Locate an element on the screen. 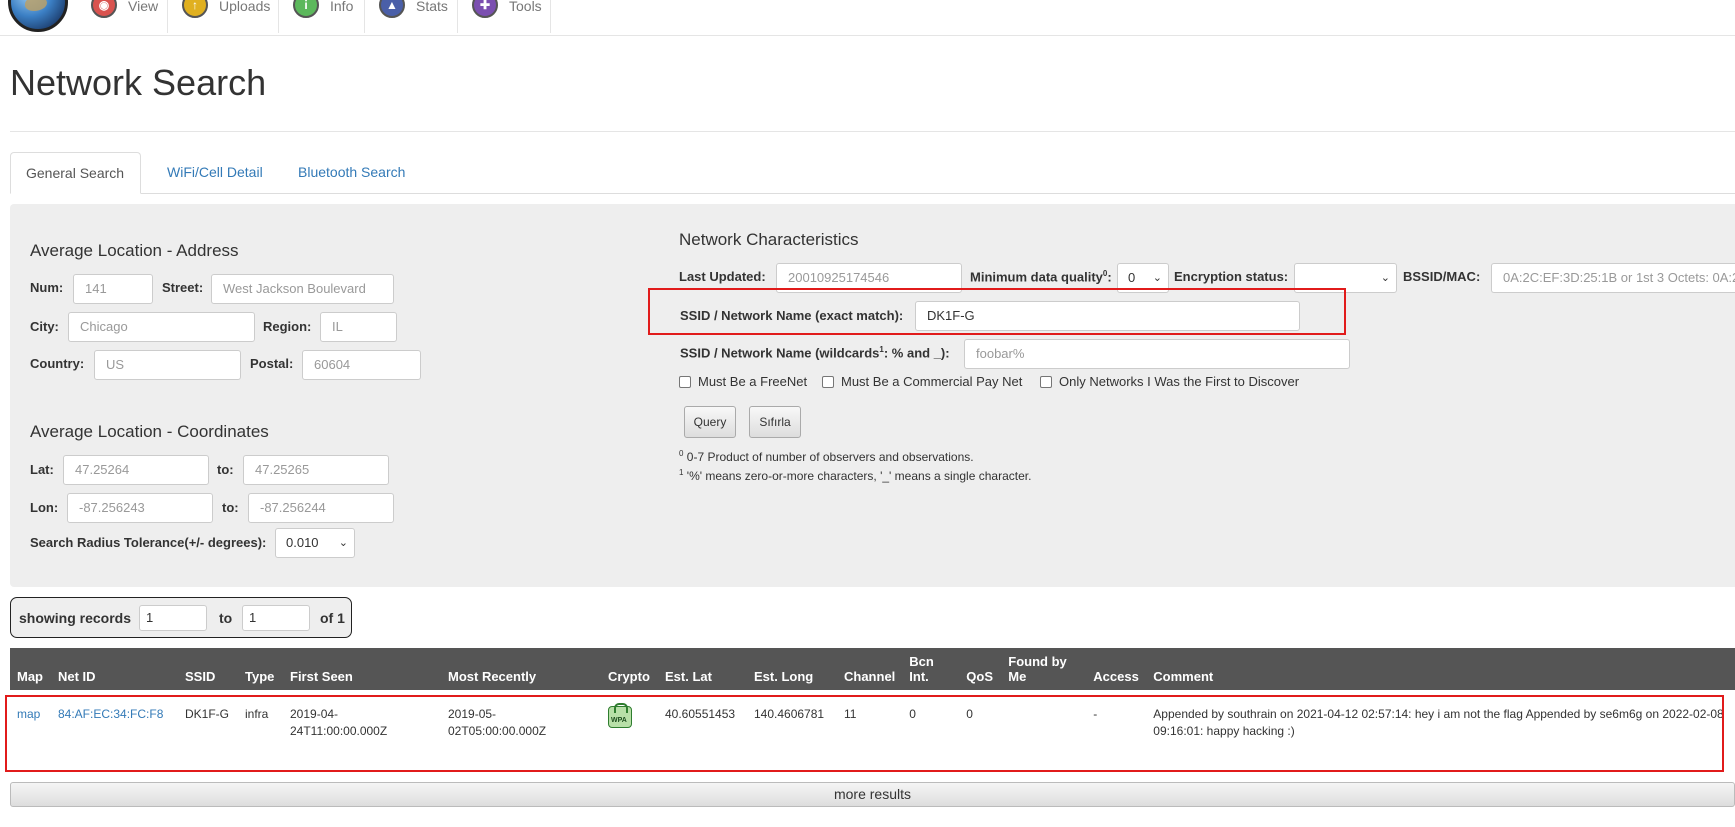 Image resolution: width=1735 pixels, height=827 pixels. address-section-title: Average Location - Address is located at coordinates (134, 250).